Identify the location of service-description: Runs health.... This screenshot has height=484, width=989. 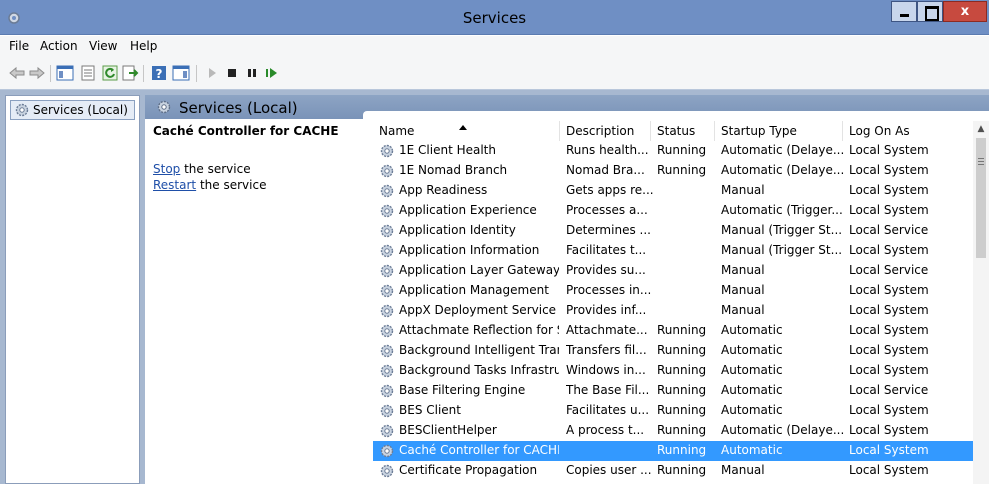
(607, 150).